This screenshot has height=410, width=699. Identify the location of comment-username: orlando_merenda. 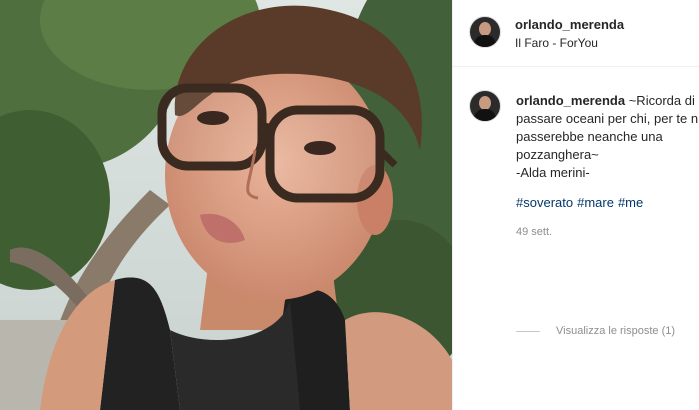
(570, 100).